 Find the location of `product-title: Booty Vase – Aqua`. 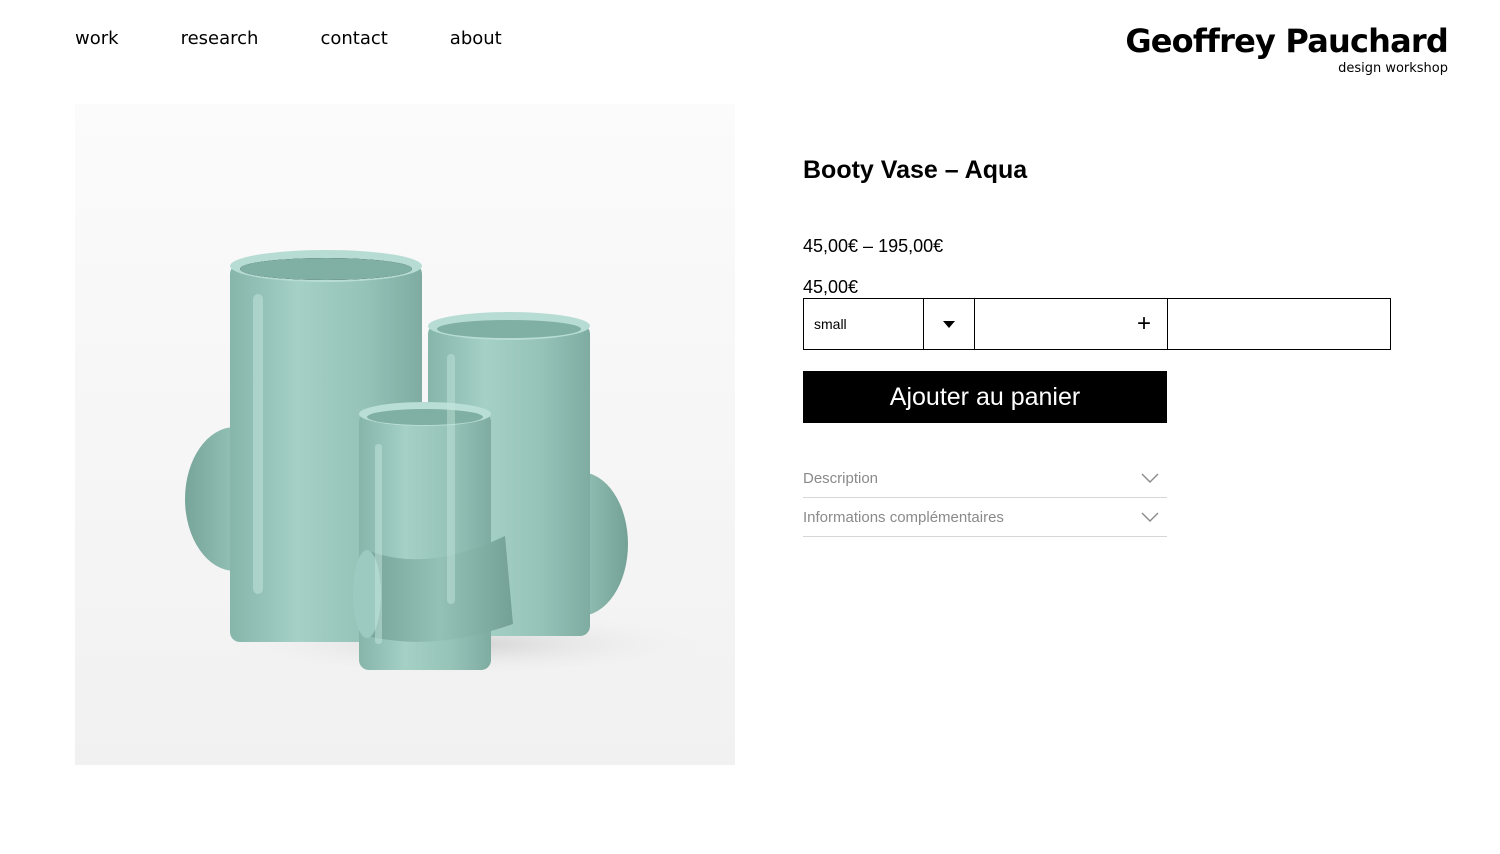

product-title: Booty Vase – Aqua is located at coordinates (915, 170).